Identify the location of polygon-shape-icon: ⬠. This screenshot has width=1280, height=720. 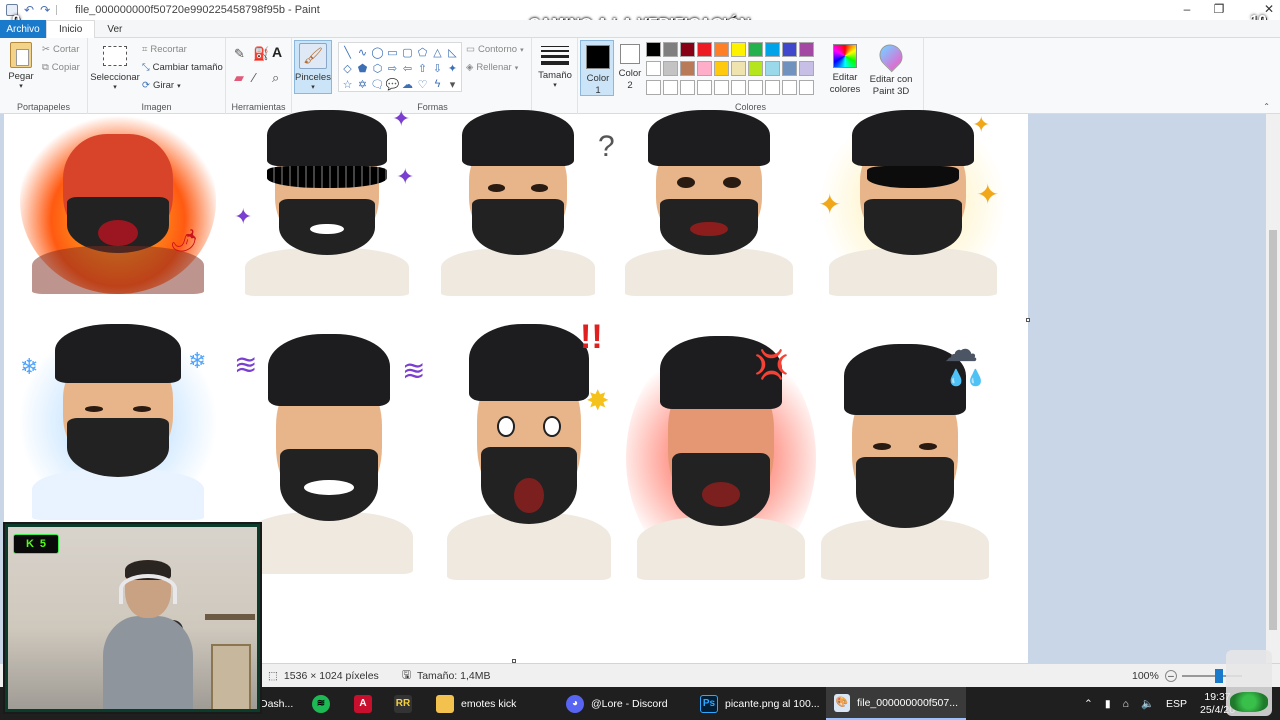
(422, 52).